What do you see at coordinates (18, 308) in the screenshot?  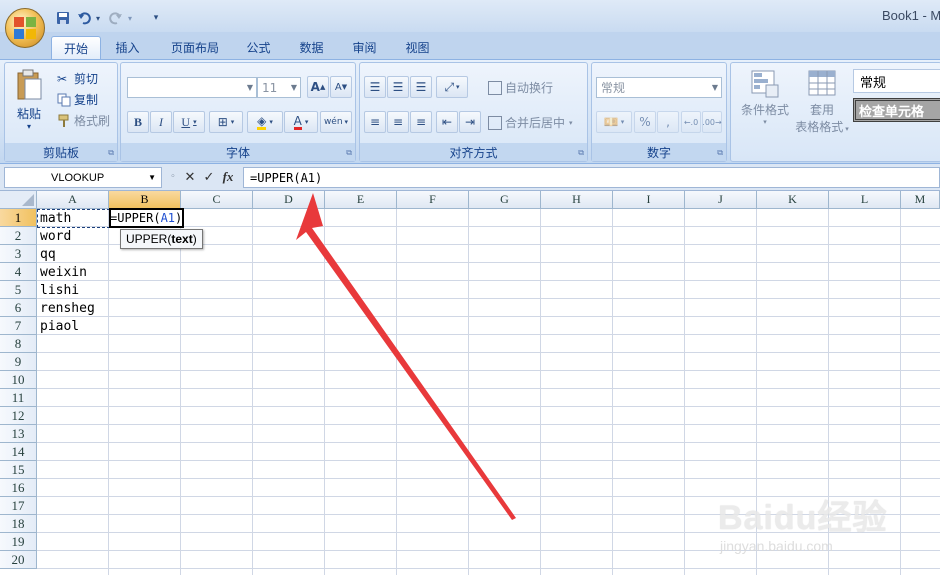 I see `row-header-6: 6` at bounding box center [18, 308].